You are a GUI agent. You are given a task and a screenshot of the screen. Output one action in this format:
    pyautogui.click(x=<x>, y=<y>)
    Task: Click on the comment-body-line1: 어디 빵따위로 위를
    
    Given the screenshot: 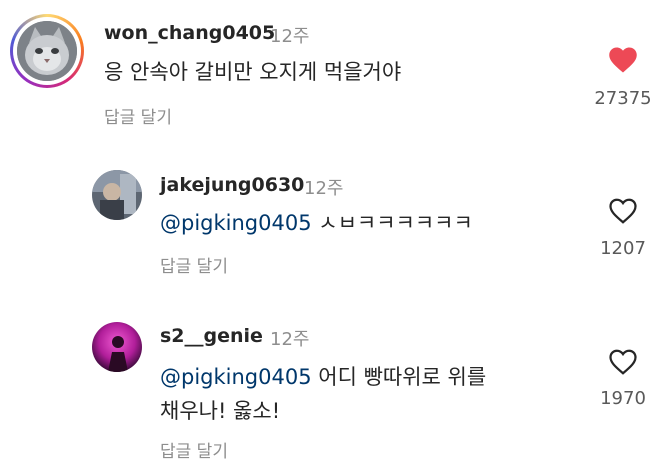 What is the action you would take?
    pyautogui.click(x=399, y=377)
    